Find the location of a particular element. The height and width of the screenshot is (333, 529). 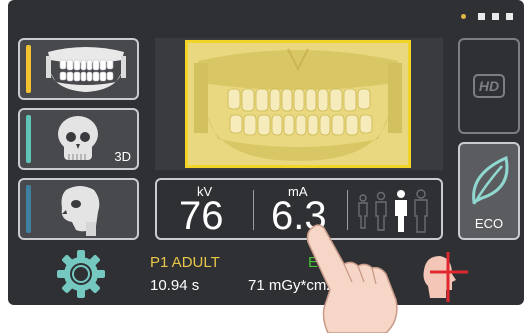

eco-button: ECO is located at coordinates (489, 191).